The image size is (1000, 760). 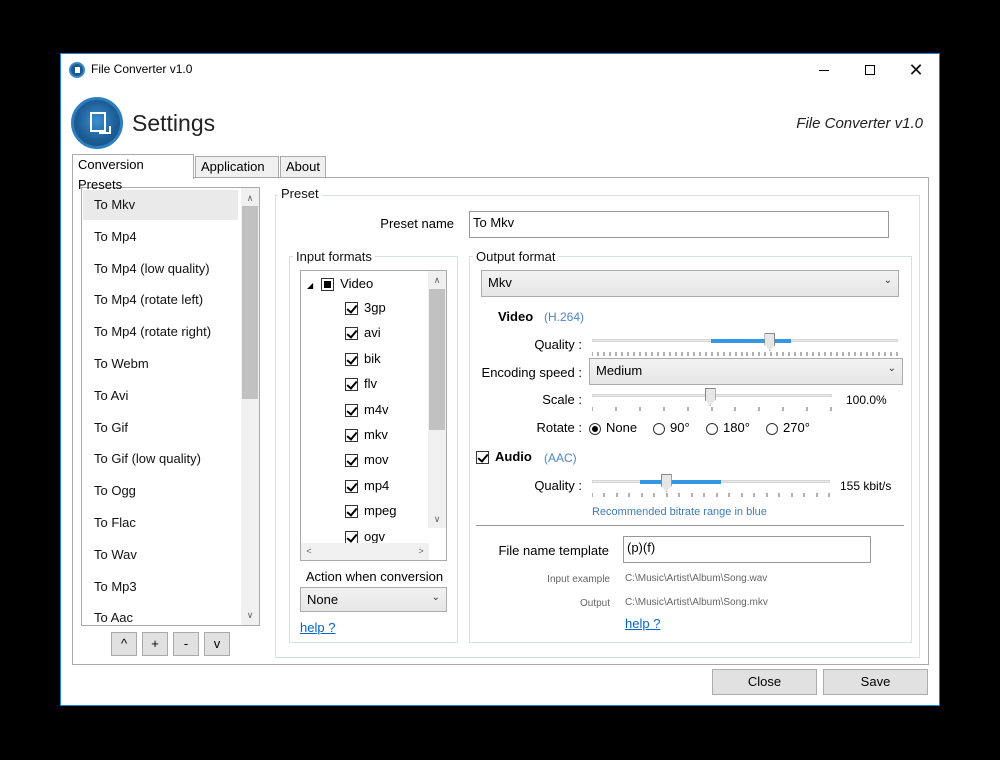 I want to click on format-item: mp4, so click(x=367, y=486).